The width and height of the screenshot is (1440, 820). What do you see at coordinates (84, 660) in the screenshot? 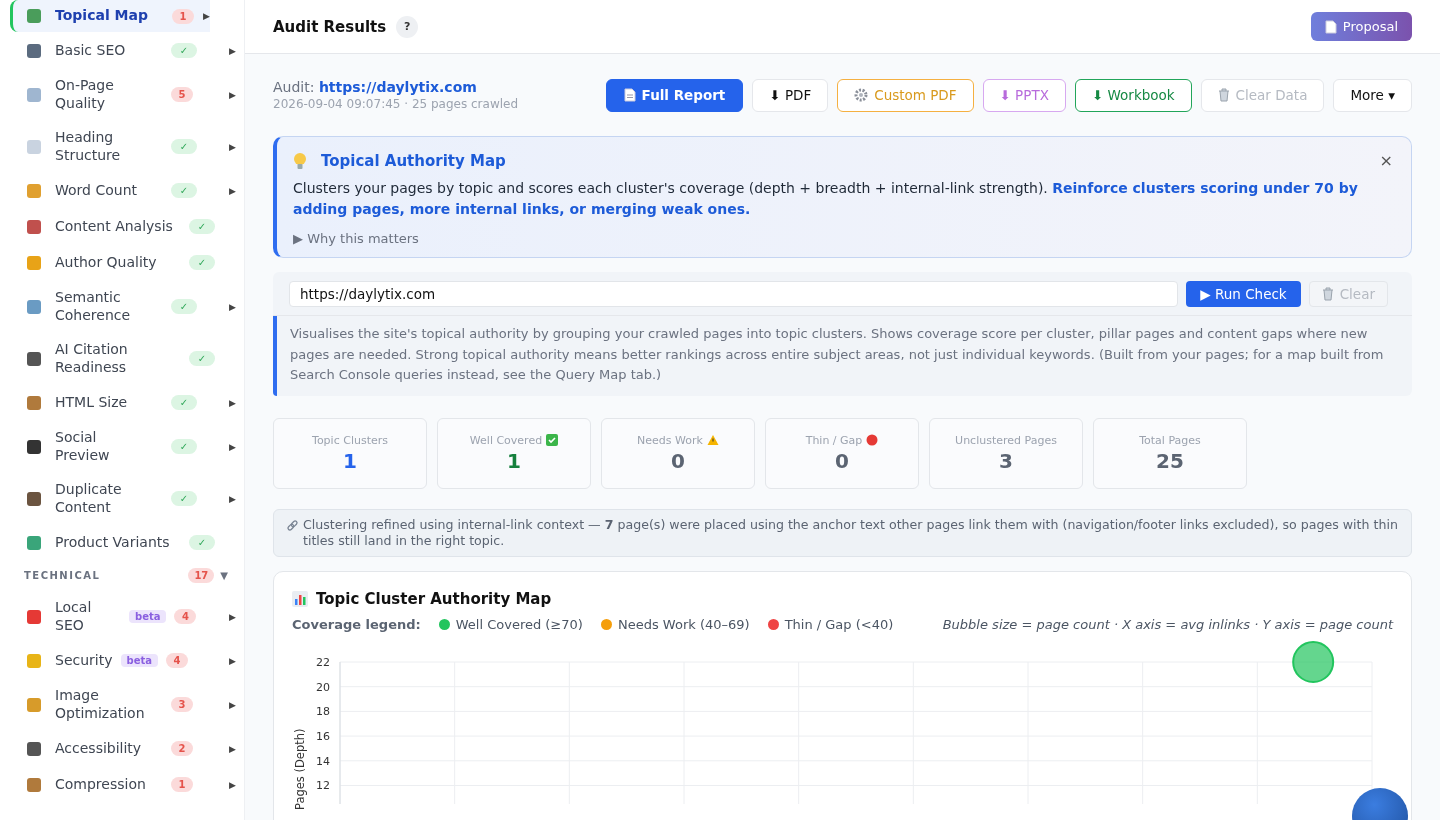
I see `item-label: Security` at bounding box center [84, 660].